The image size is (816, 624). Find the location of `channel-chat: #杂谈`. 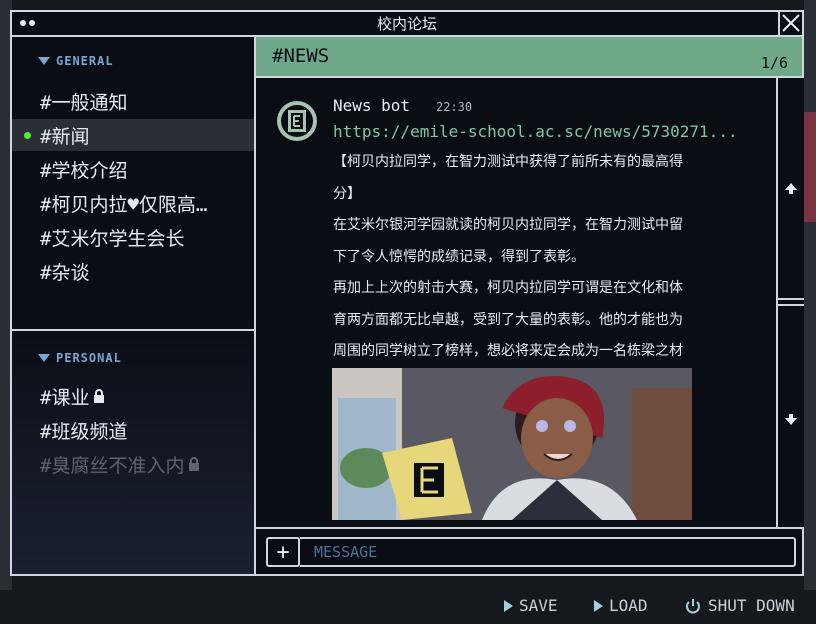

channel-chat: #杂谈 is located at coordinates (133, 271).